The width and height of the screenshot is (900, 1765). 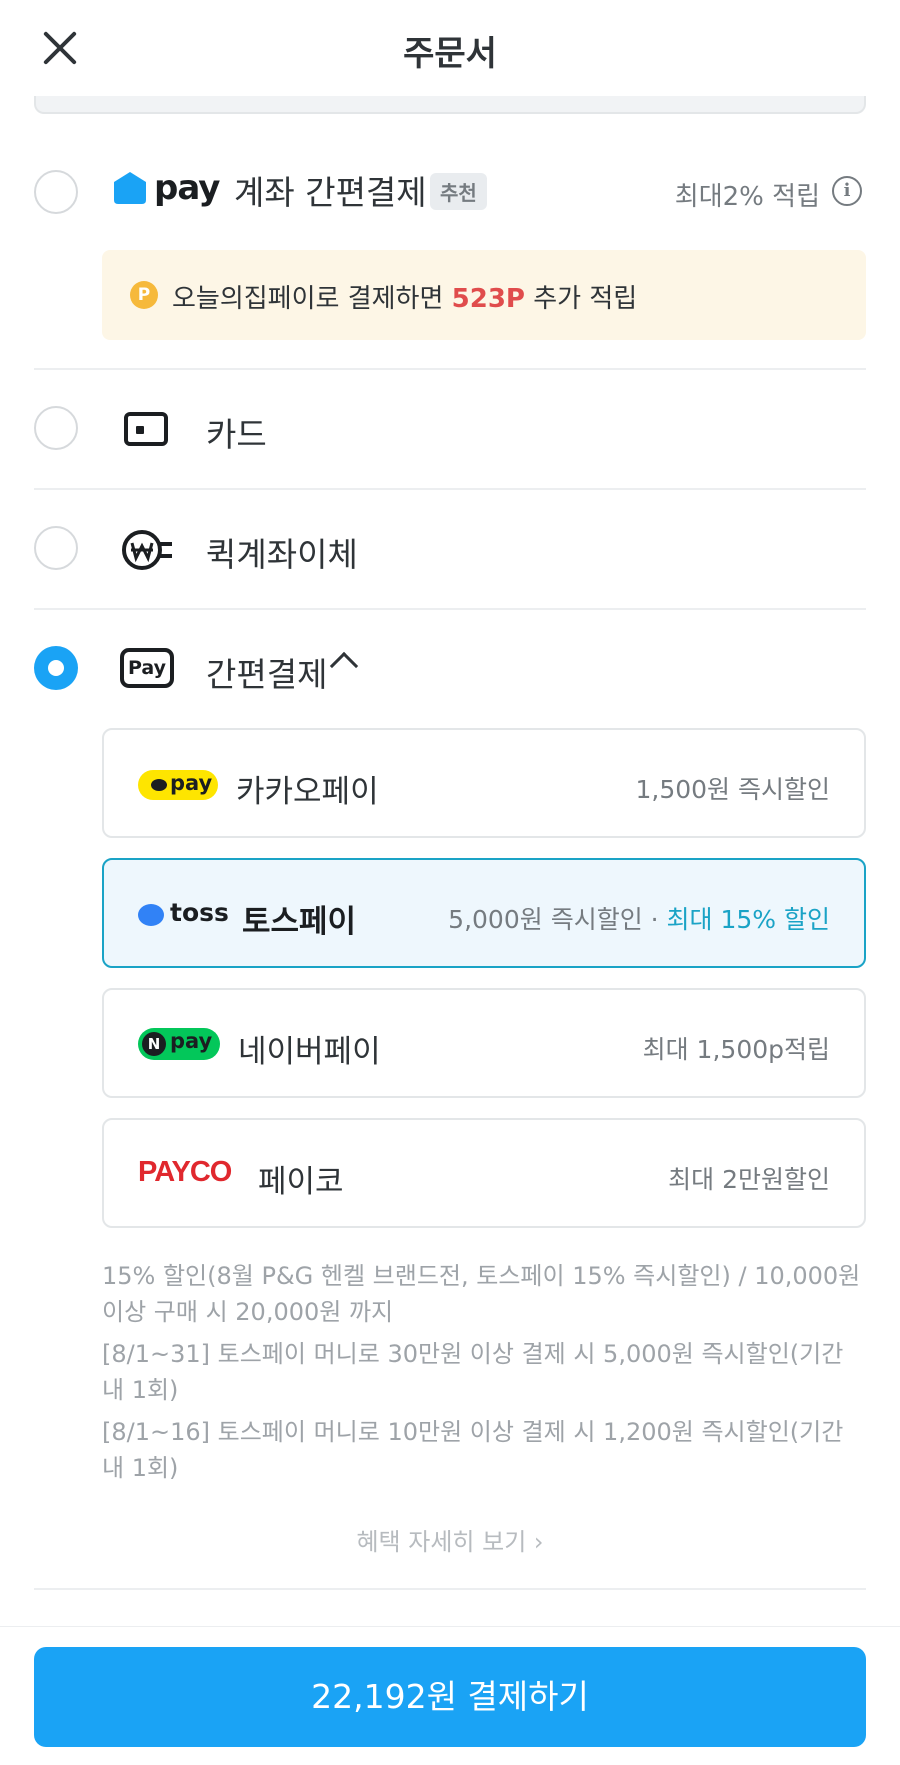 What do you see at coordinates (56, 548) in the screenshot?
I see `radio-quick-transfer` at bounding box center [56, 548].